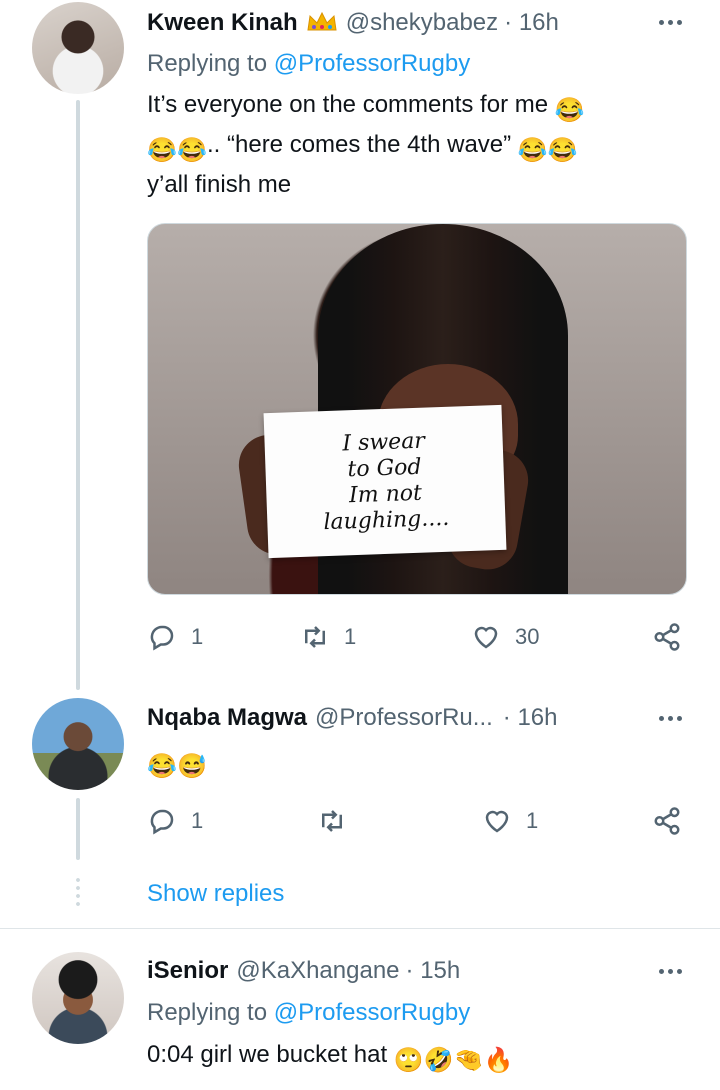 The image size is (720, 1090). Describe the element at coordinates (215, 894) in the screenshot. I see `show-replies-link: Show replies` at that location.